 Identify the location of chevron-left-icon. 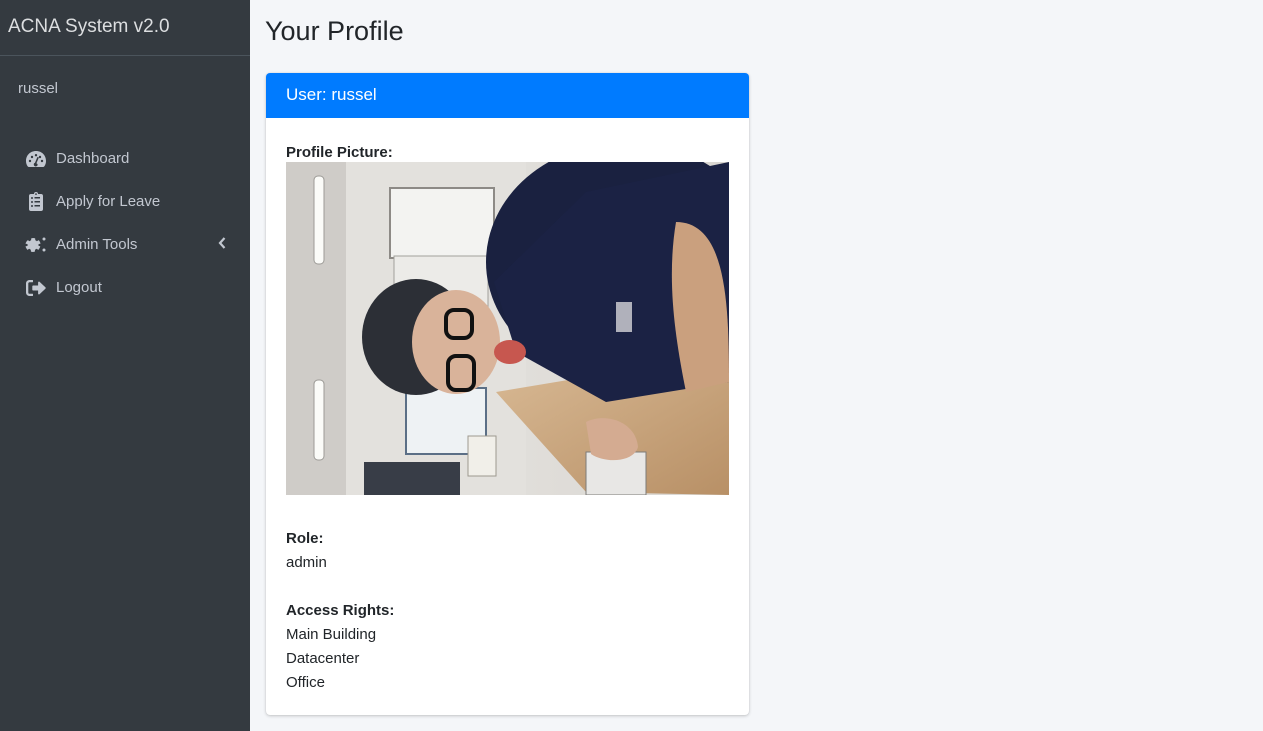
(222, 244).